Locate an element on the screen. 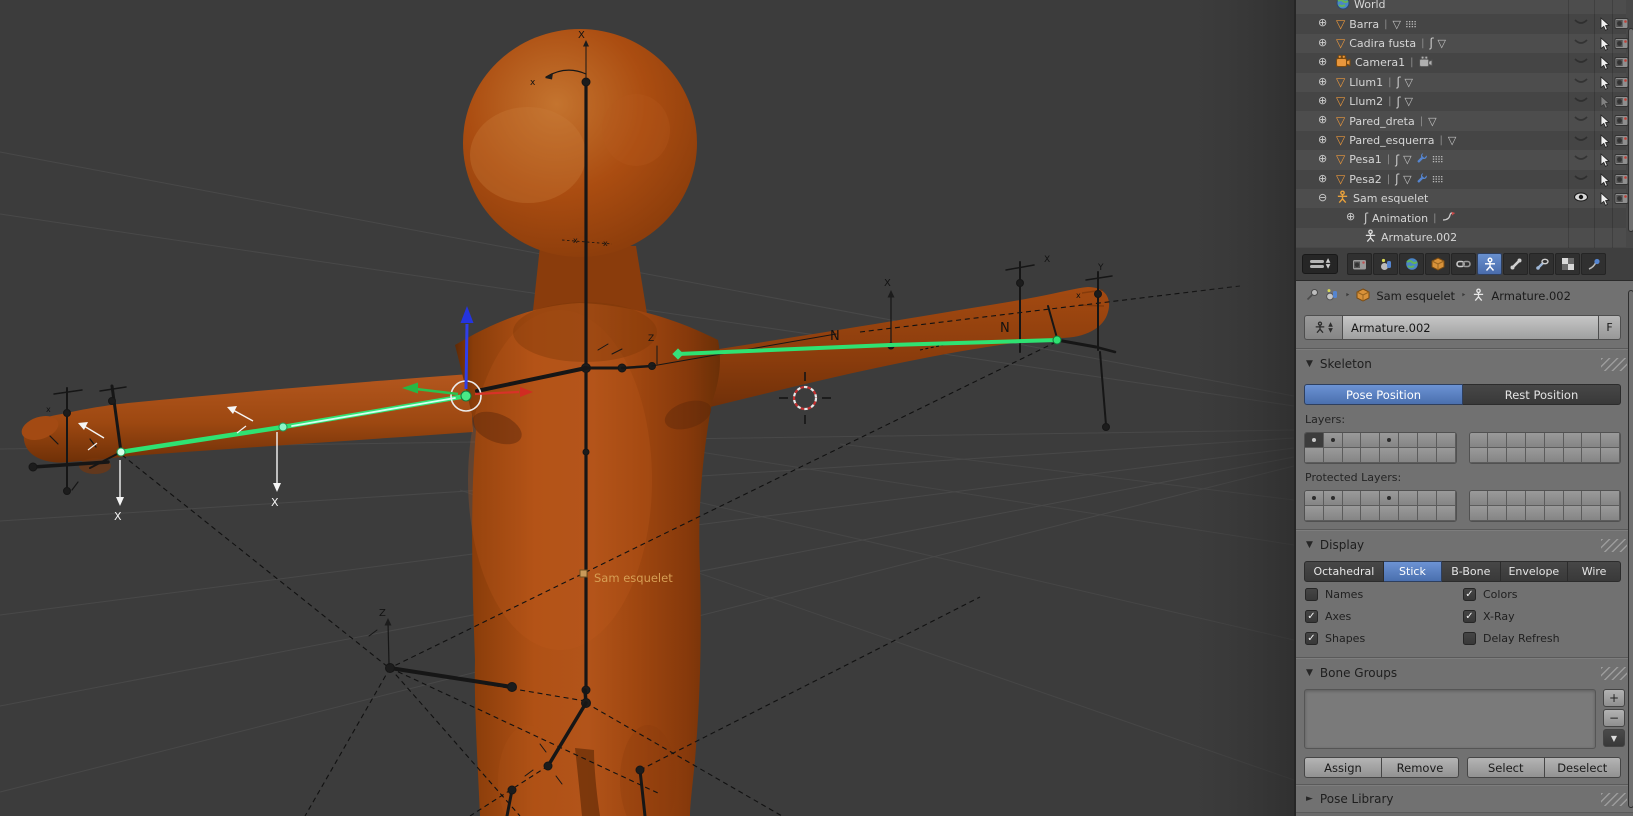 The image size is (1633, 816). expand-toggle-icon: ⊖ is located at coordinates (1322, 197).